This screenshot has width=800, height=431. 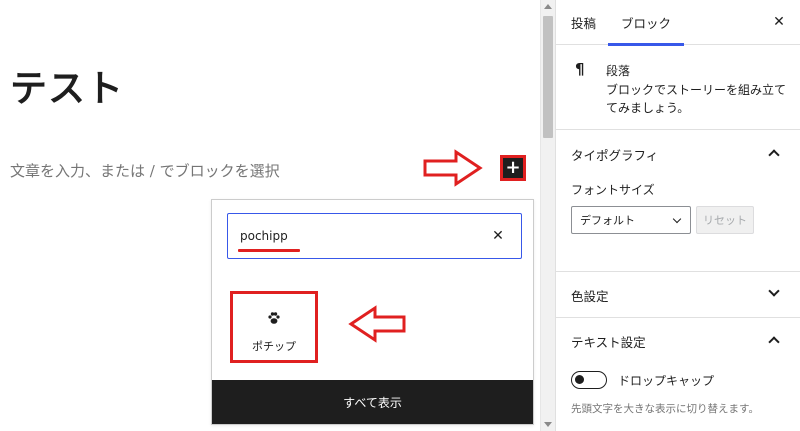 I want to click on panel-title: 色設定, so click(x=590, y=296).